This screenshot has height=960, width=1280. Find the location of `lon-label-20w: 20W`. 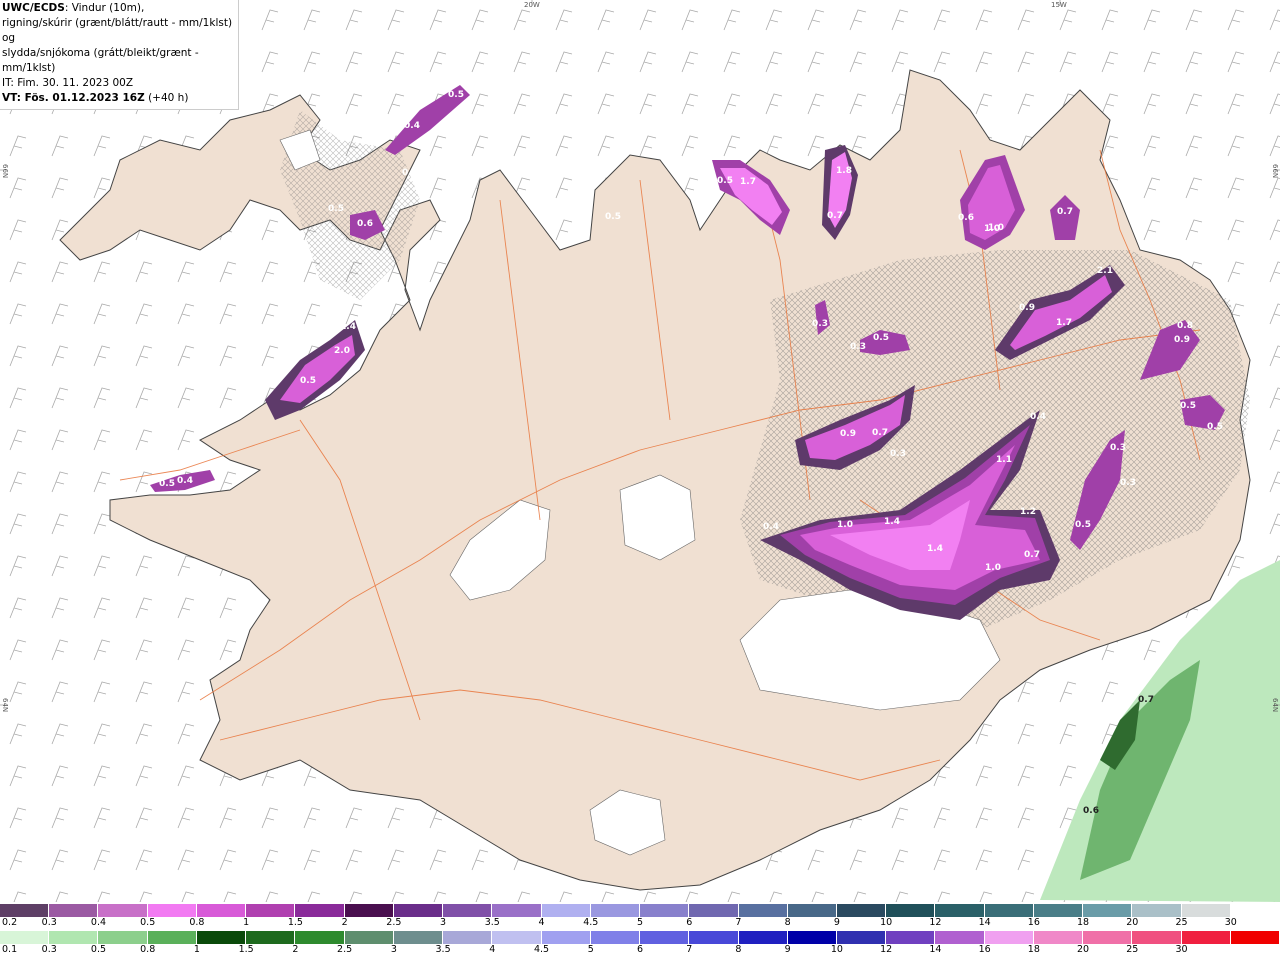

lon-label-20w: 20W is located at coordinates (532, 5).